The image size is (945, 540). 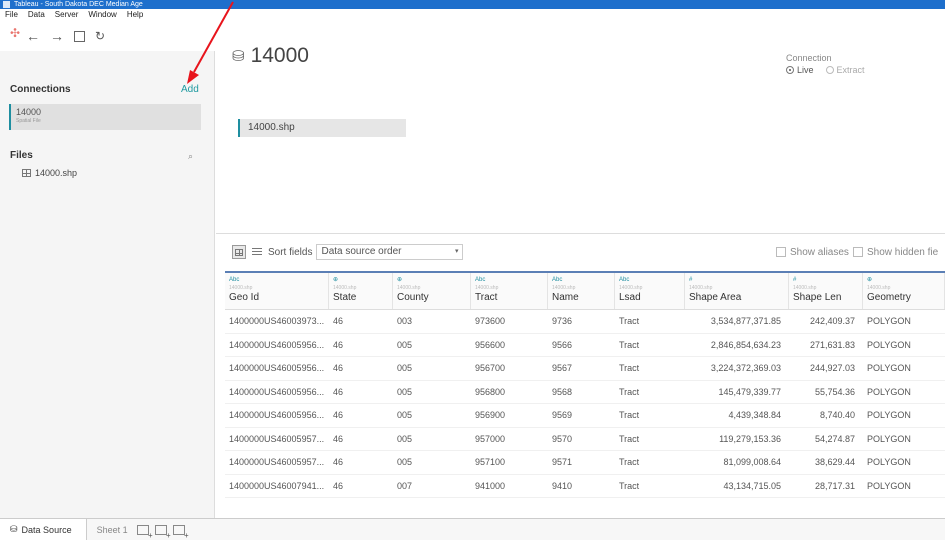 I want to click on live-radio: Live, so click(x=800, y=70).